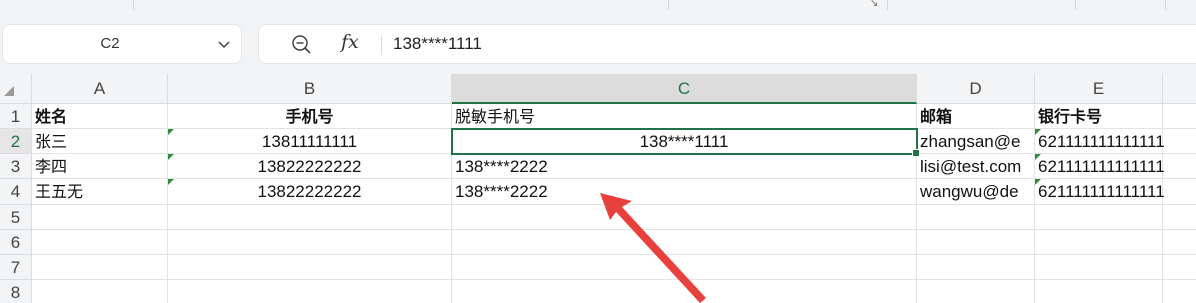  I want to click on ribbon-expand-icon: ↘, so click(874, 4).